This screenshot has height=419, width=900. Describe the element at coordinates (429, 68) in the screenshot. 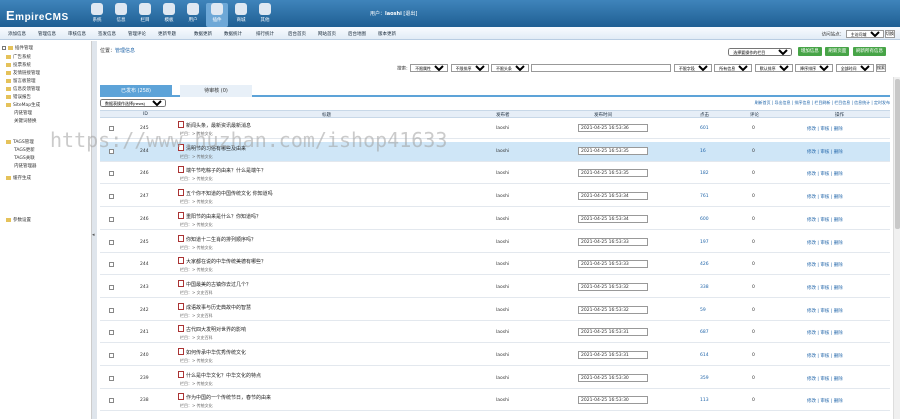

I see `filter-select: 不限属性` at that location.